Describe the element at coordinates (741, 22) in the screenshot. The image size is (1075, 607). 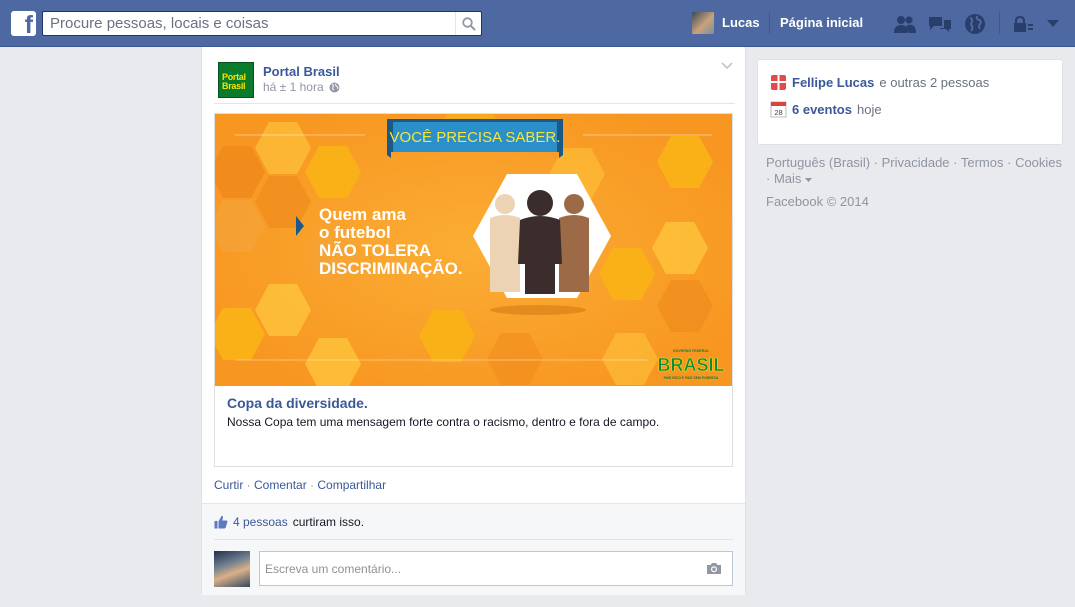
I see `profile-link: Lucas` at that location.